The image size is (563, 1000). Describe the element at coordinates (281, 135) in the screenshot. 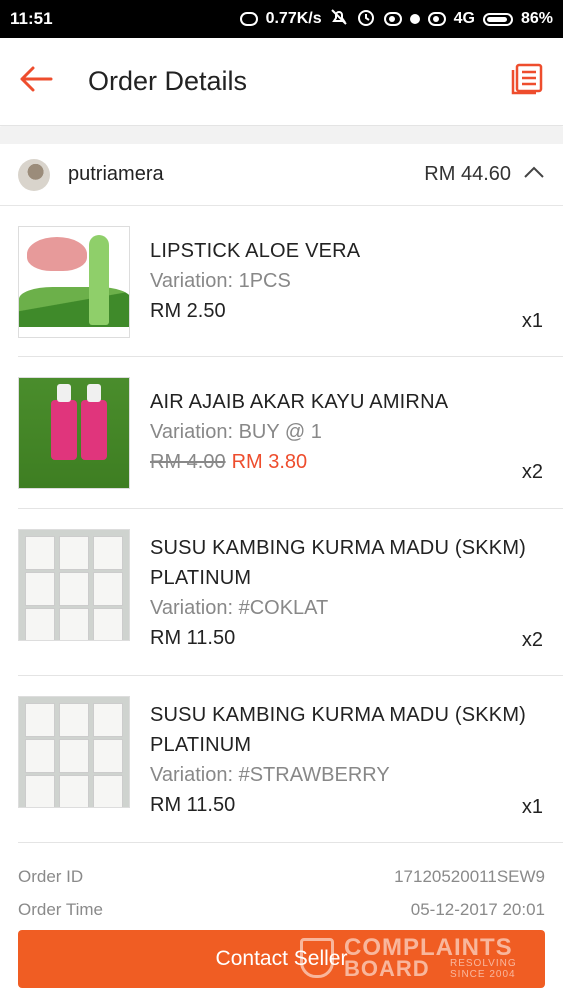

I see `section-divider` at that location.